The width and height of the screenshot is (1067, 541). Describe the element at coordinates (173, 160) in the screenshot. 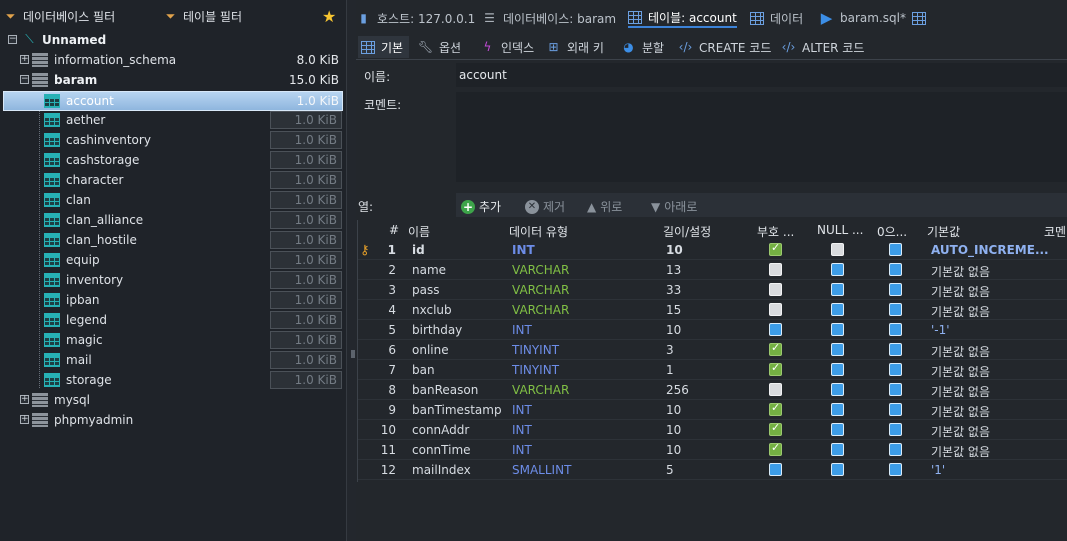

I see `tree-node-cashstorage: cashstorage 1.0 KiB` at that location.